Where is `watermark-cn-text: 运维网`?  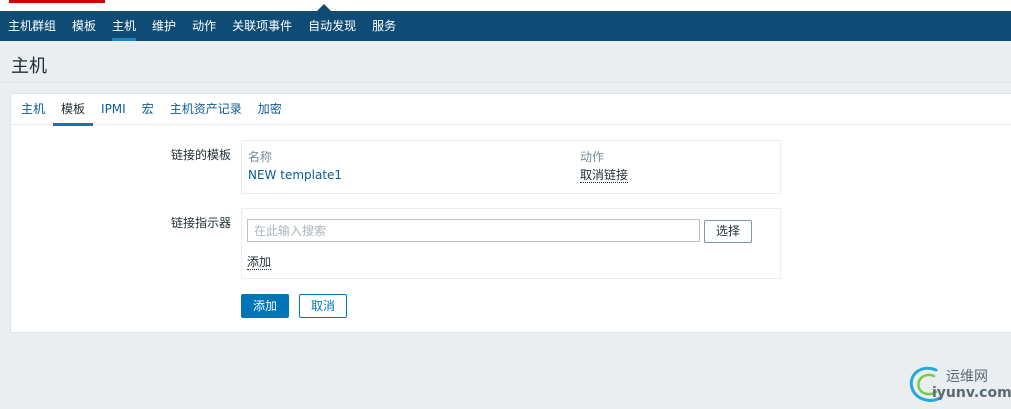
watermark-cn-text: 运维网 is located at coordinates (967, 377).